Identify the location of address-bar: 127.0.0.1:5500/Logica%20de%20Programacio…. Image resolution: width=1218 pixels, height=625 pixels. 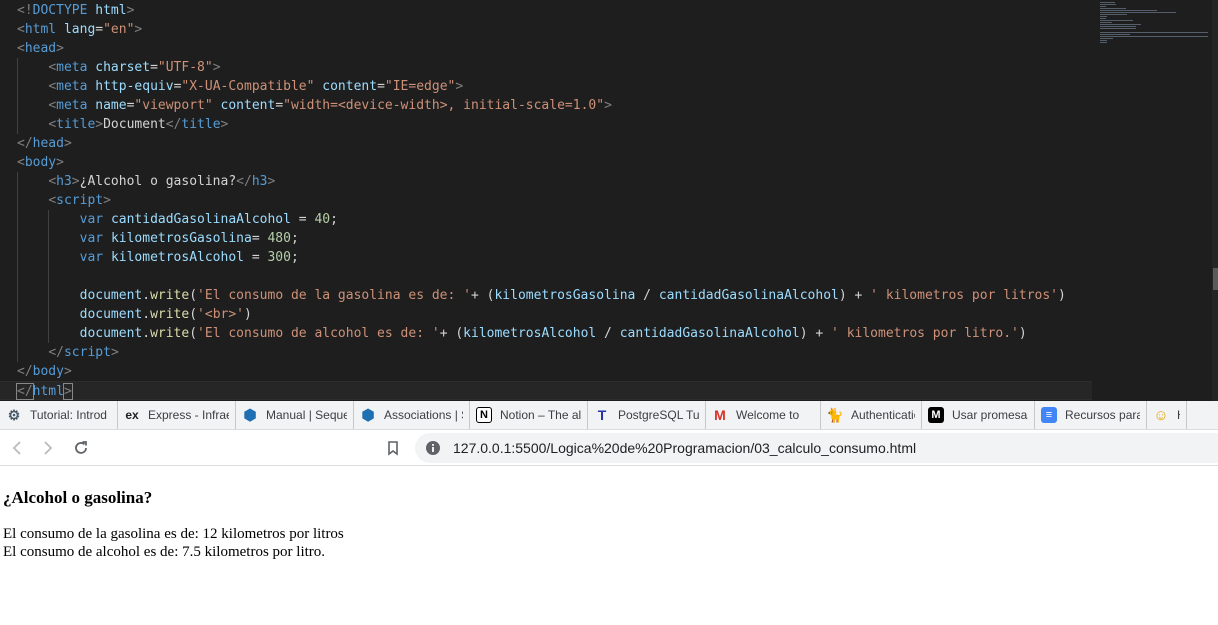
(816, 448).